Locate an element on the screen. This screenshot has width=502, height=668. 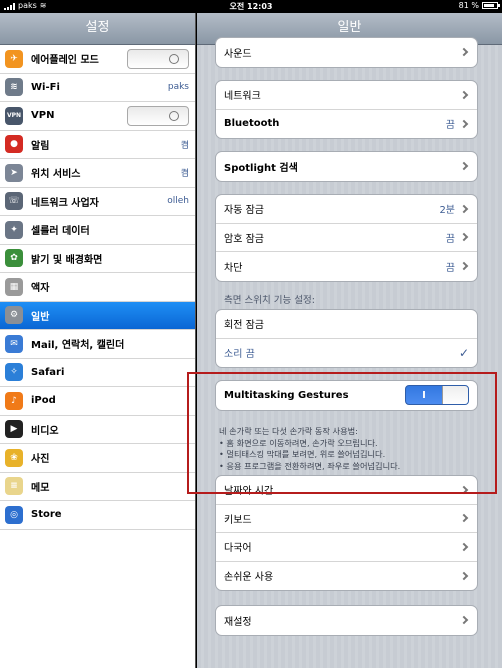
notifications-icon: ● is located at coordinates (14, 144).